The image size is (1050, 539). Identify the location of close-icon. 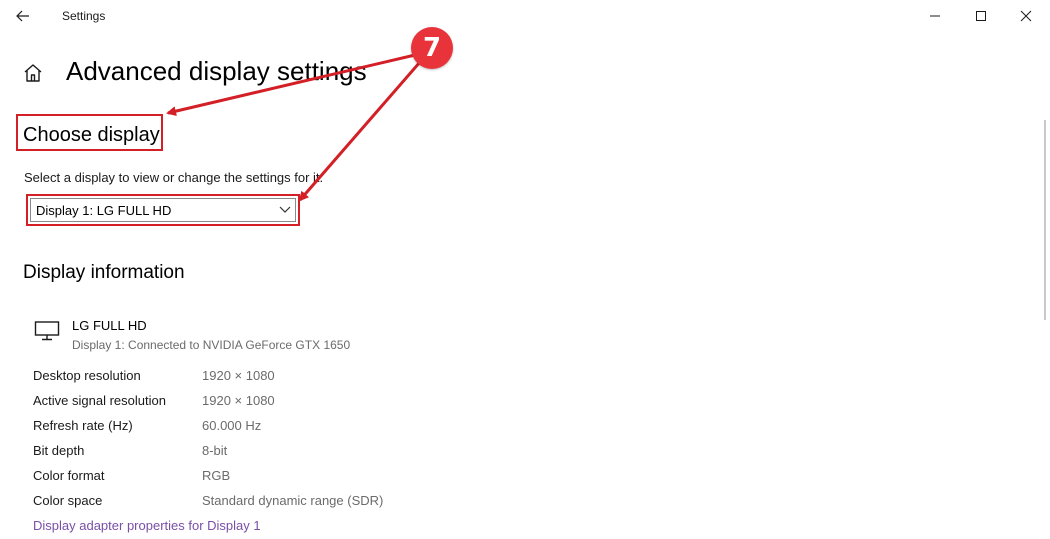
(1026, 16).